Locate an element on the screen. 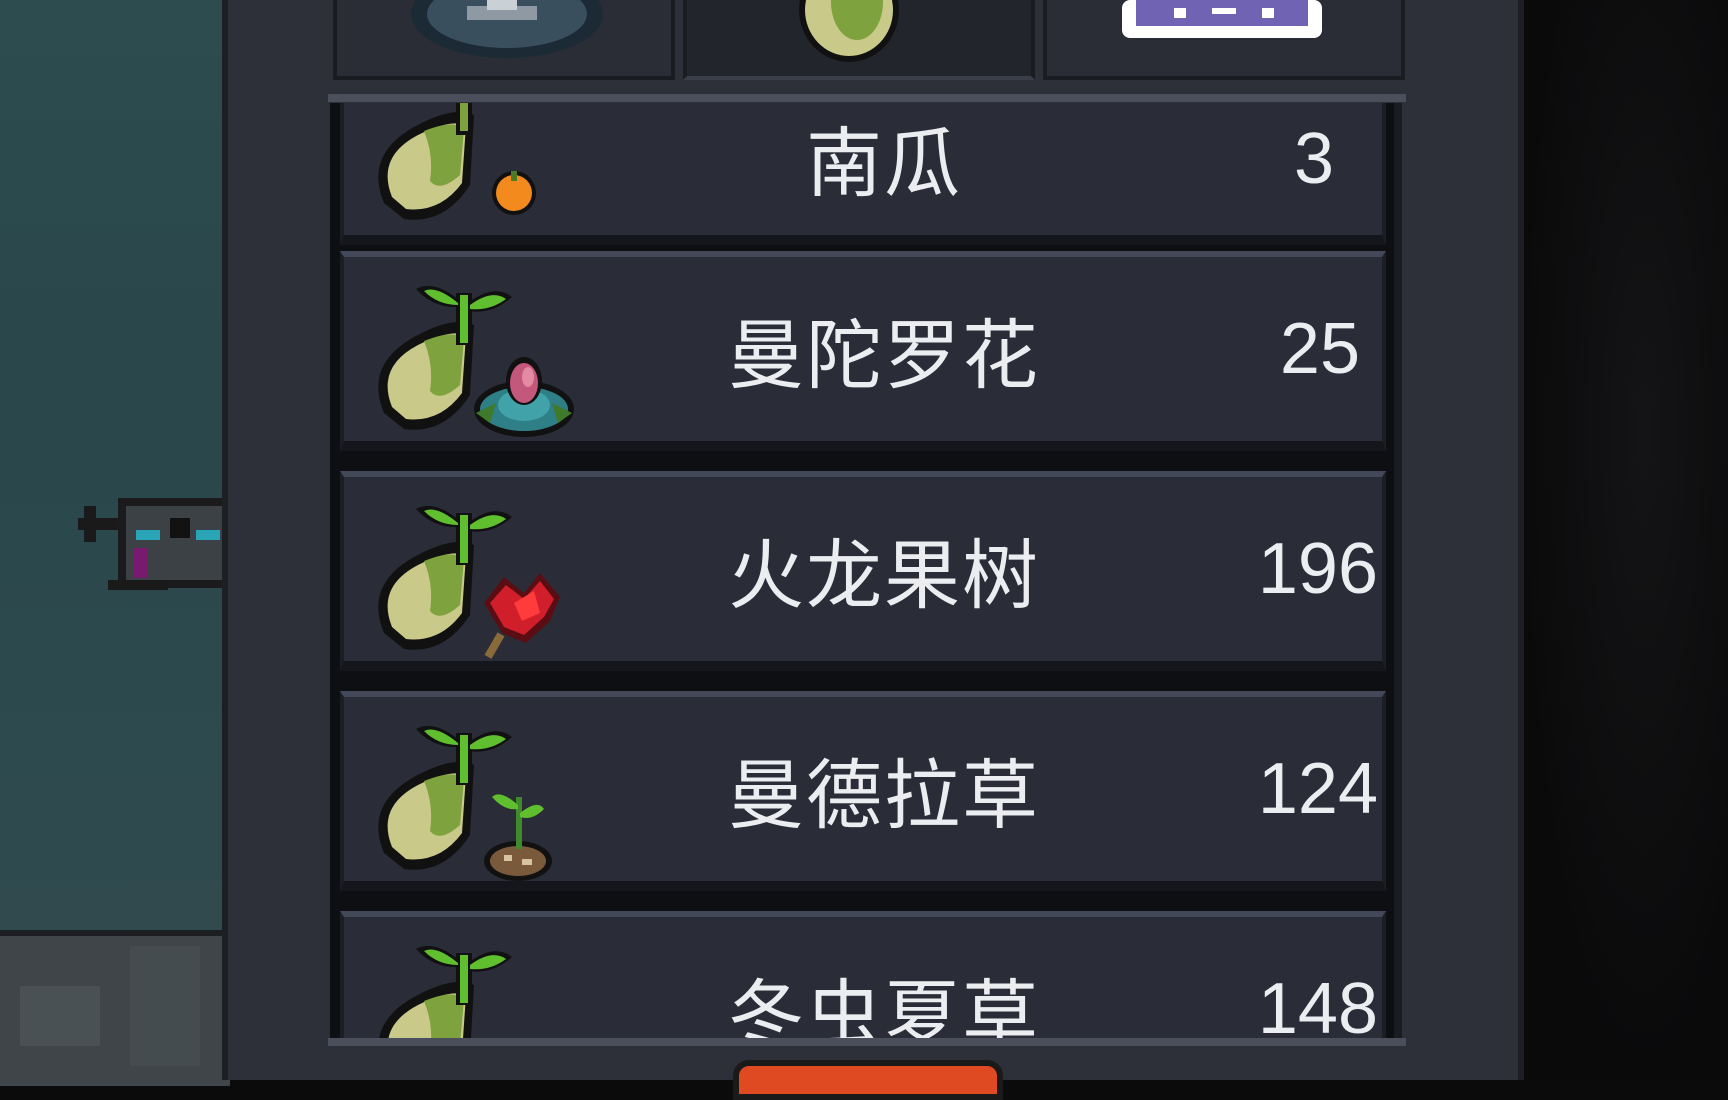 The width and height of the screenshot is (1728, 1100). tab-machines is located at coordinates (504, 40).